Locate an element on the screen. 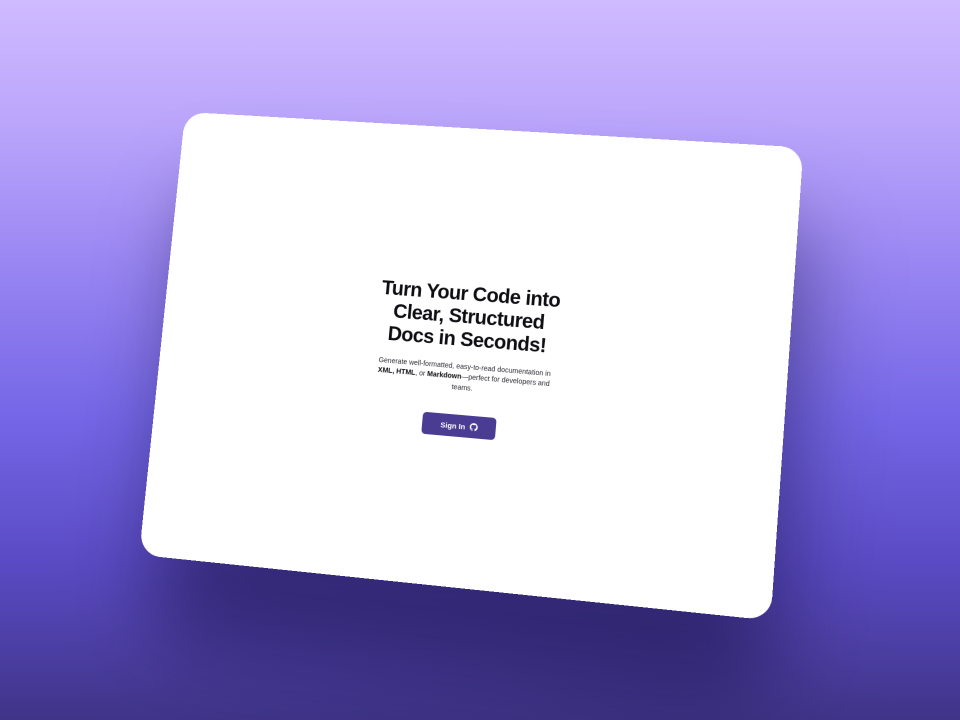  sign-in-label: Sign In is located at coordinates (453, 425).